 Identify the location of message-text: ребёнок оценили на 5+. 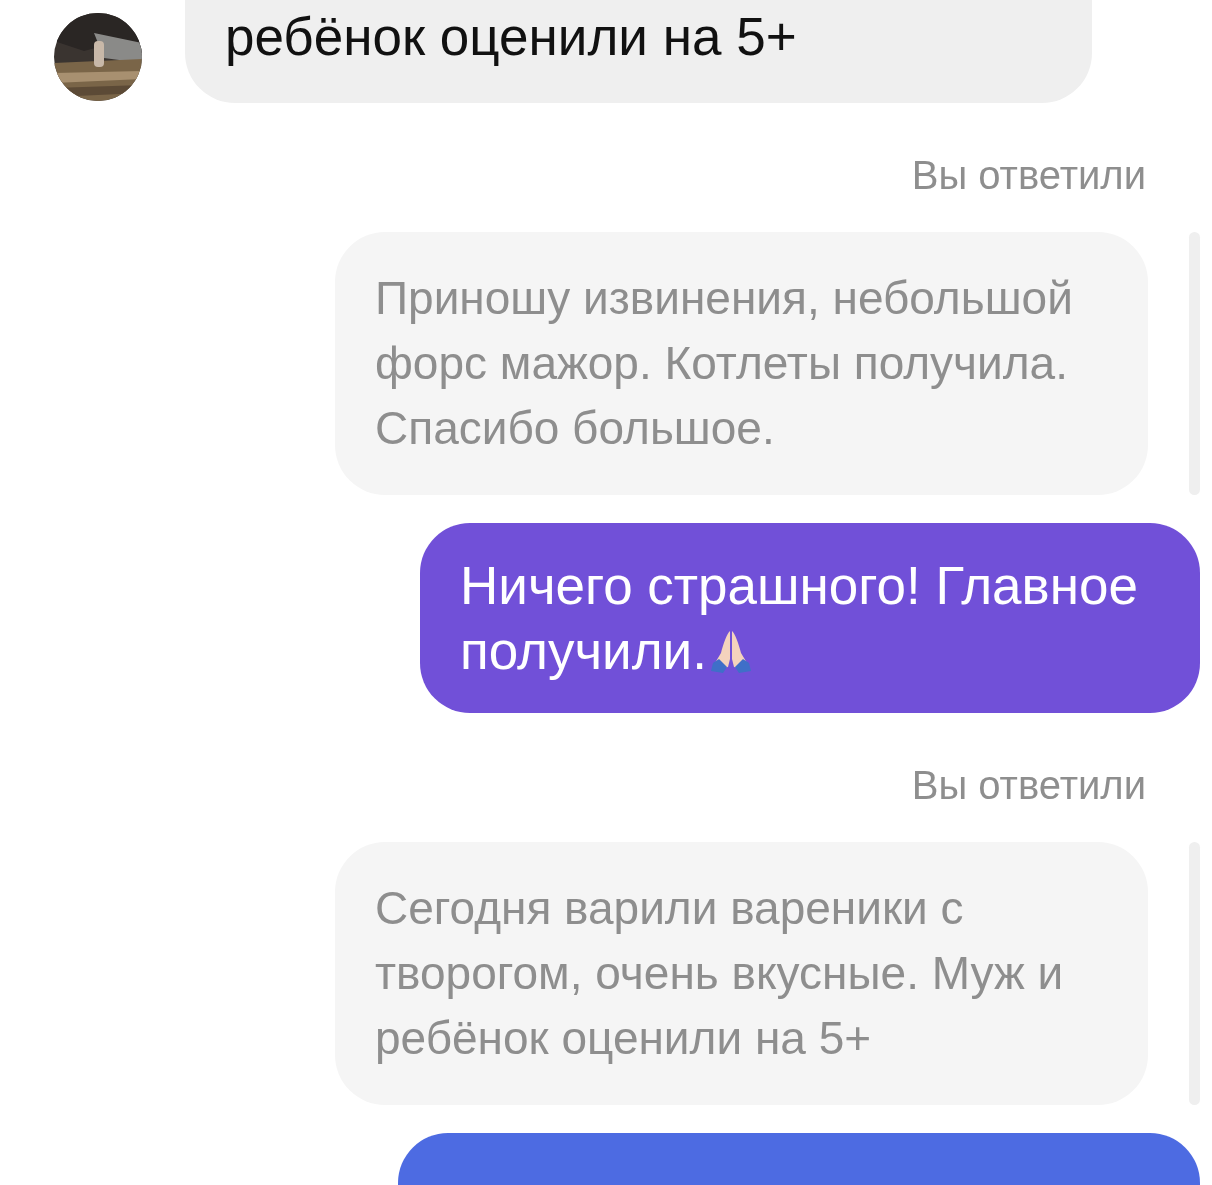
(511, 36).